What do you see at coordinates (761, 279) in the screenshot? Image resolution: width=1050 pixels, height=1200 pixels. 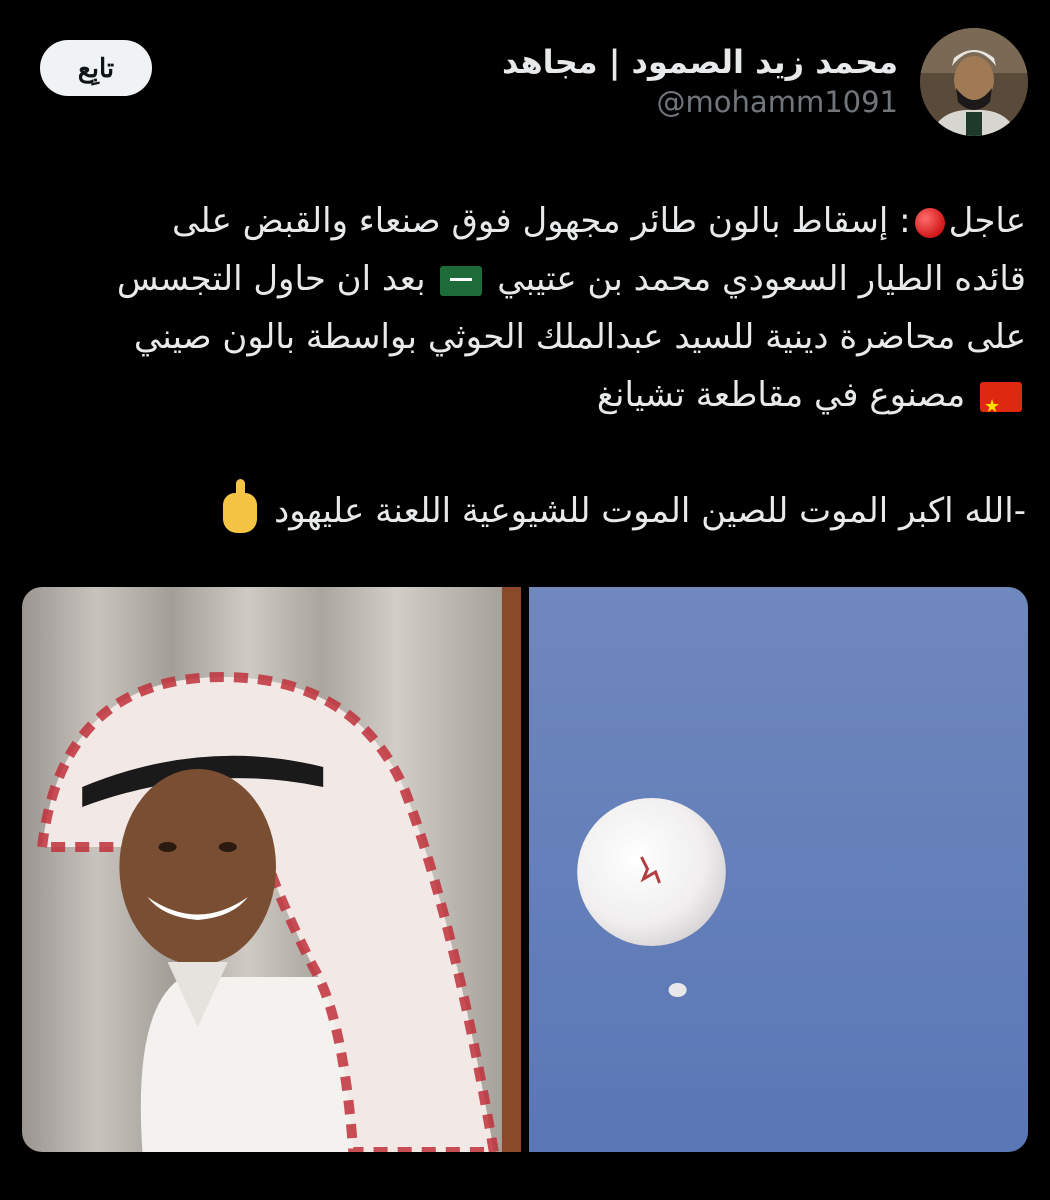 I see `tweet-text-segment: قائده الطيار السعودي محمد بن عتيبي` at bounding box center [761, 279].